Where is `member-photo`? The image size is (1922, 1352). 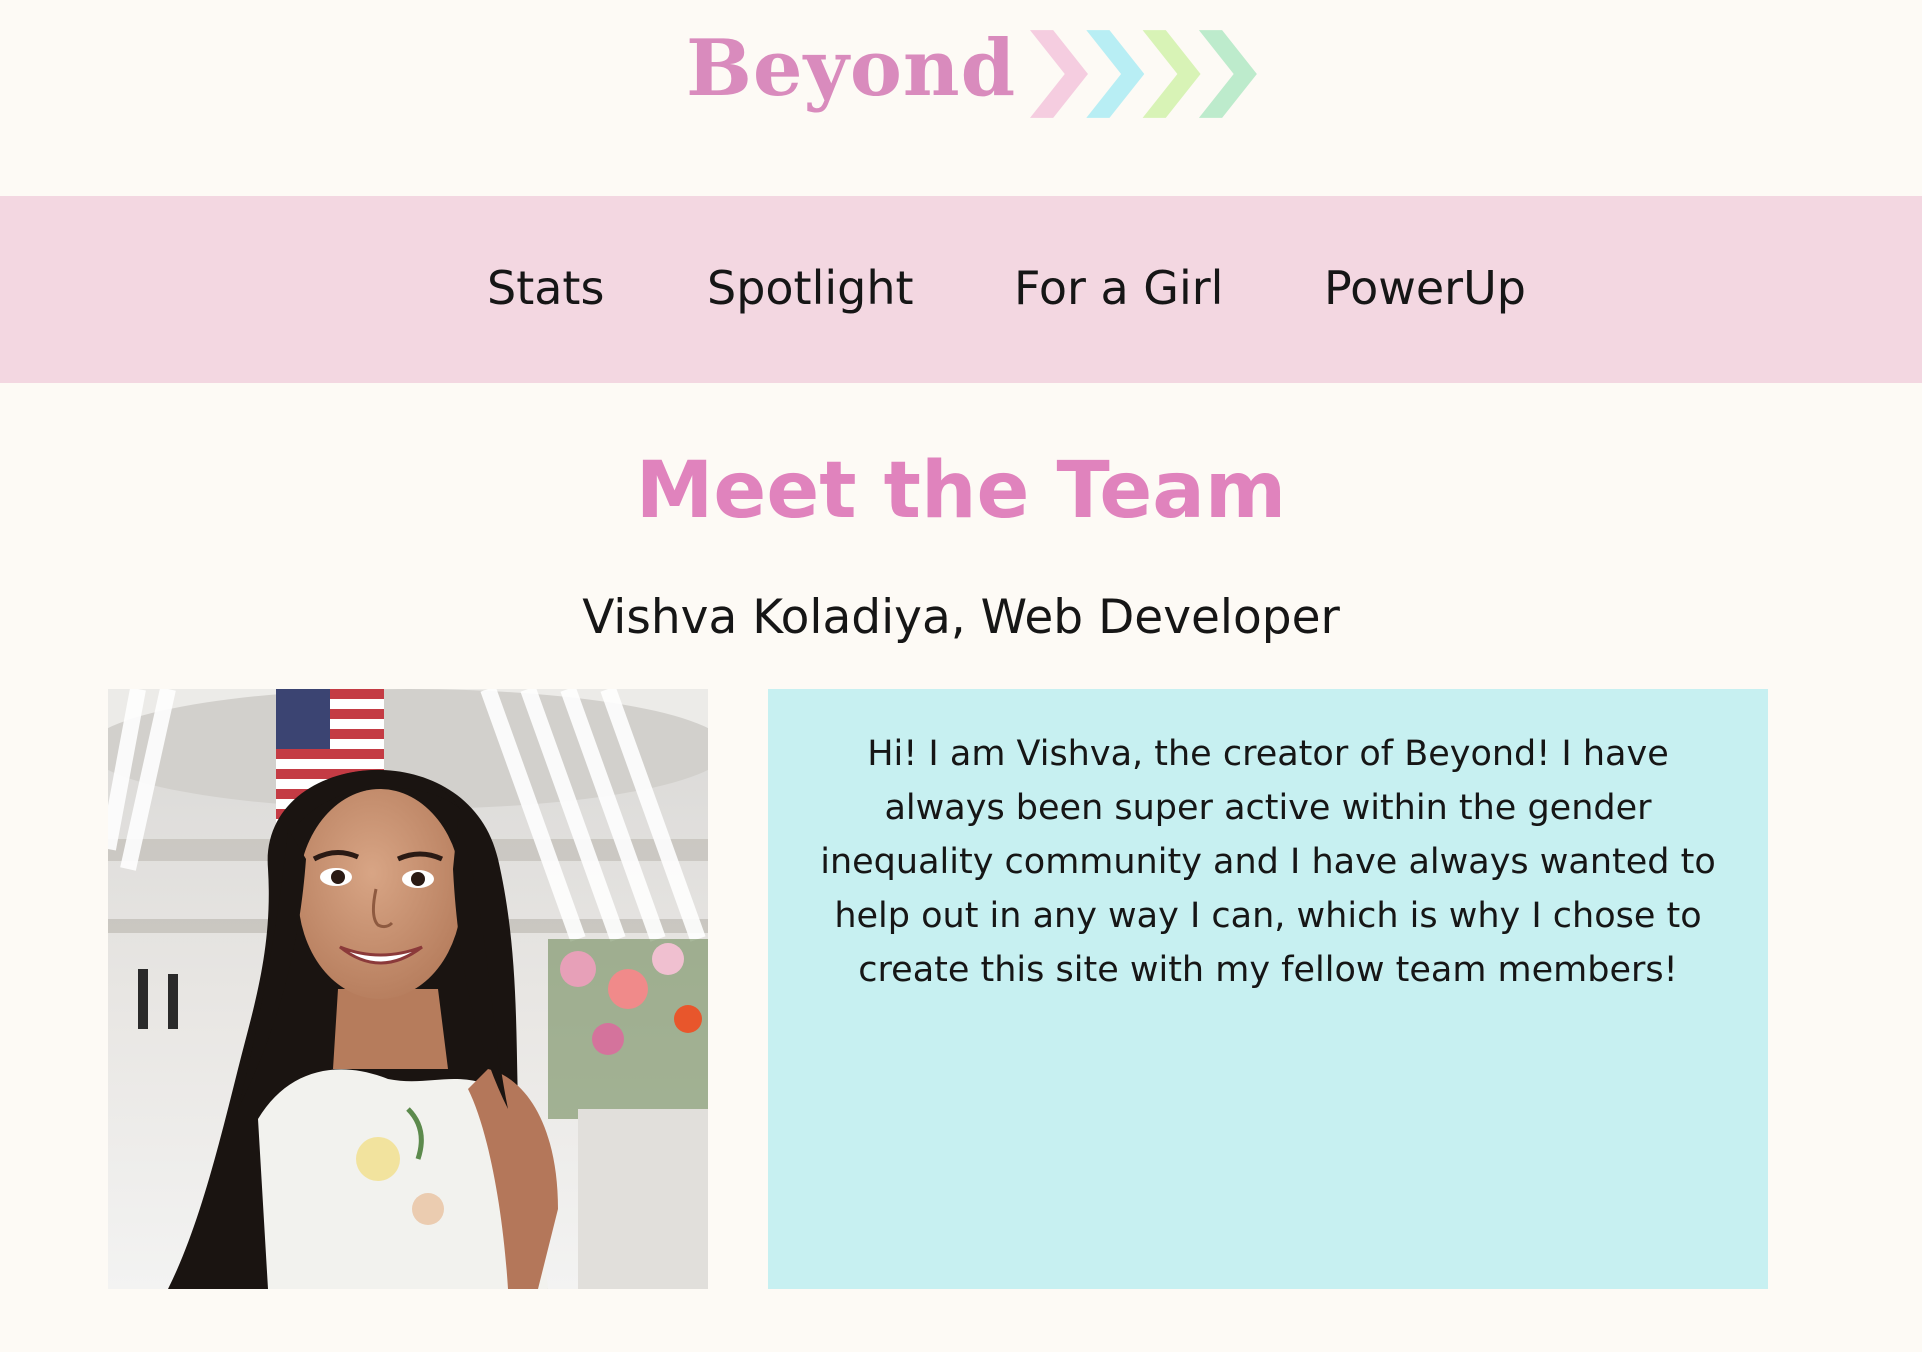 member-photo is located at coordinates (408, 989).